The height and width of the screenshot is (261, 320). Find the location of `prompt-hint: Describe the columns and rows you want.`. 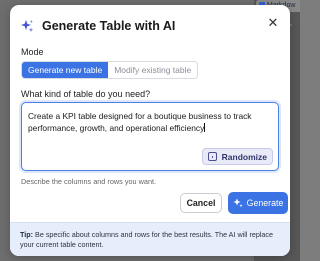

prompt-hint: Describe the columns and rows you want. is located at coordinates (89, 181).